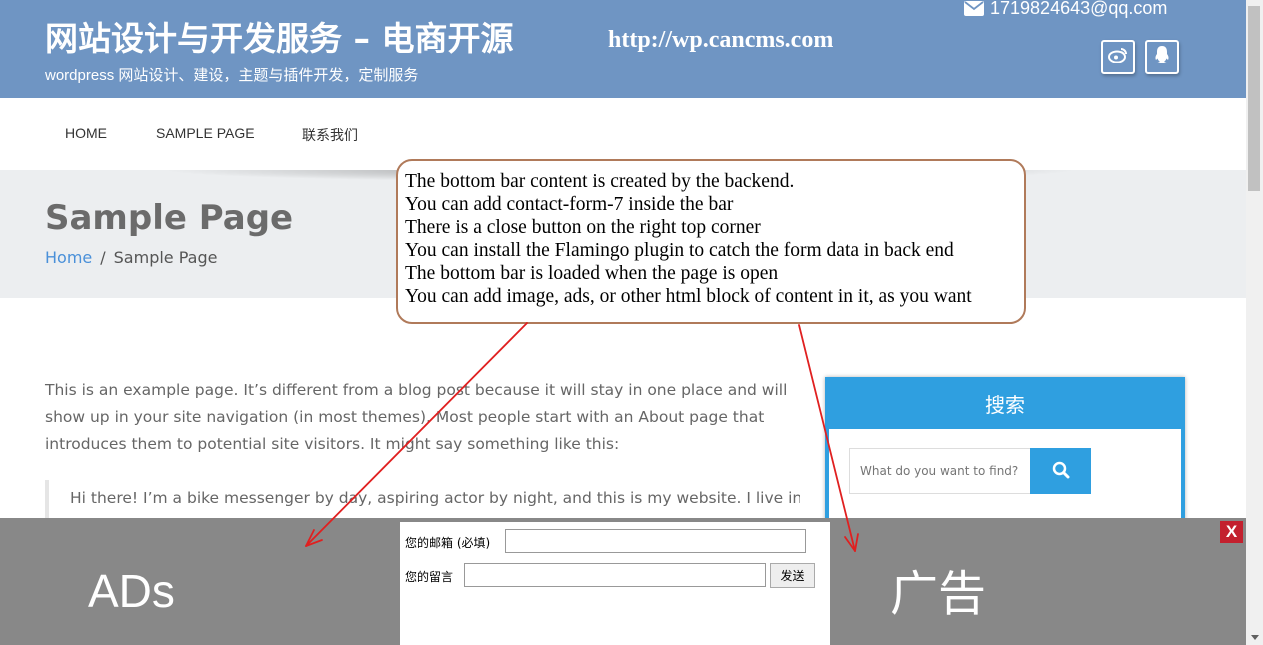  Describe the element at coordinates (1079, 9) in the screenshot. I see `email-address: 1719824643@qq.com` at that location.